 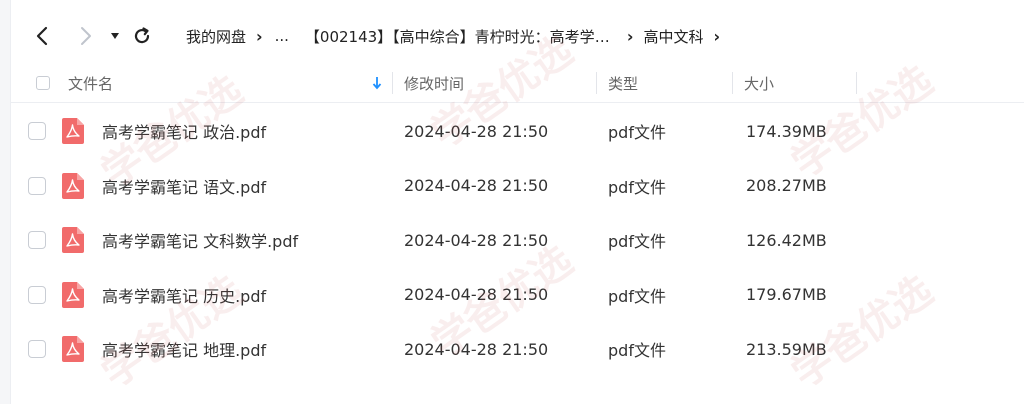 What do you see at coordinates (184, 186) in the screenshot?
I see `file-name: 高考学霸笔记 语文.pdf` at bounding box center [184, 186].